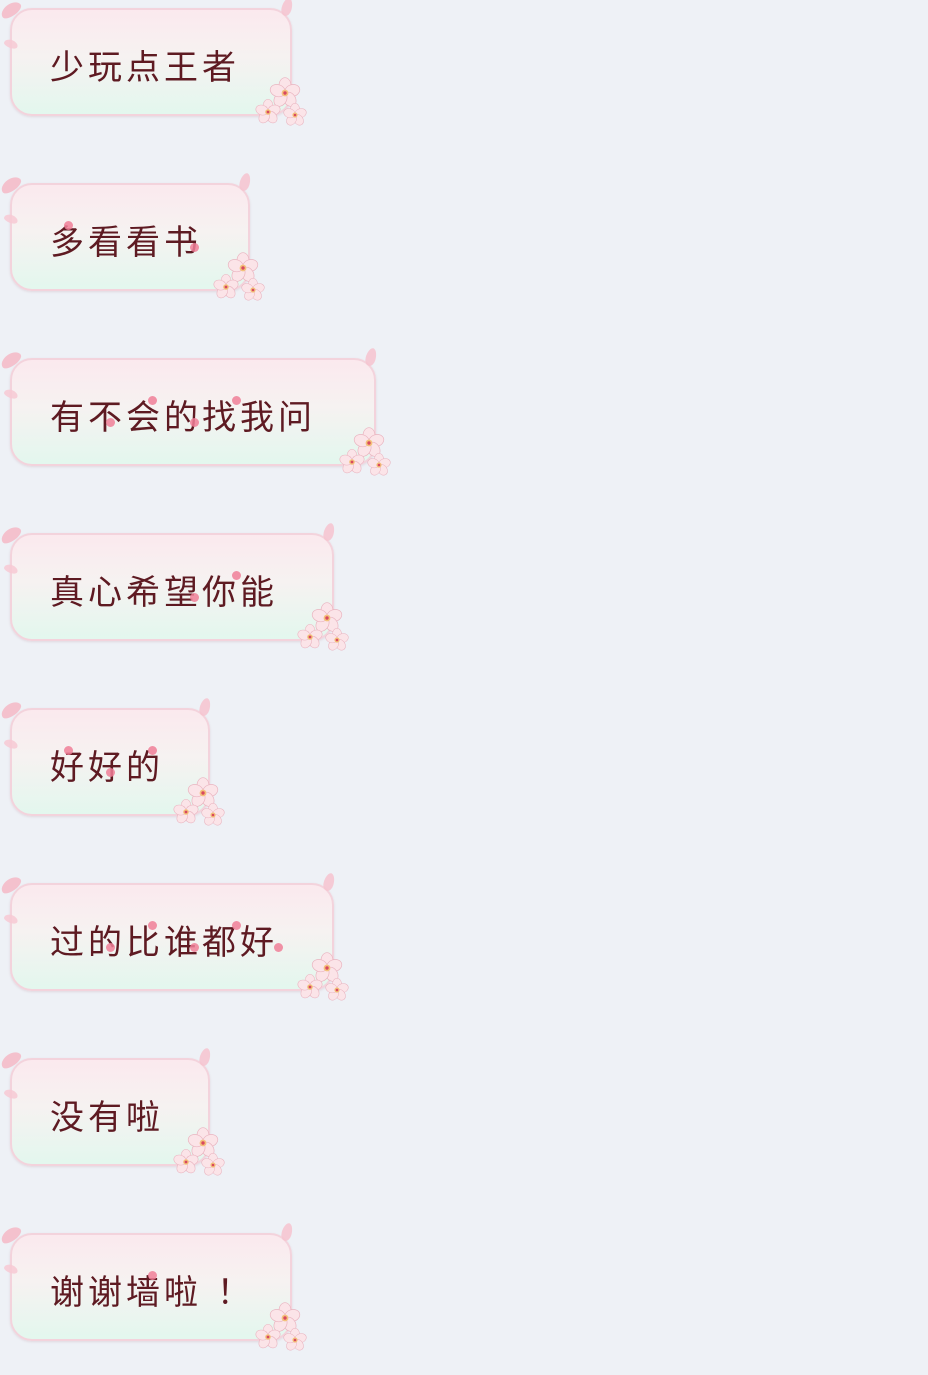 This screenshot has width=928, height=1375. Describe the element at coordinates (145, 68) in the screenshot. I see `message-text: 少玩点王者` at that location.